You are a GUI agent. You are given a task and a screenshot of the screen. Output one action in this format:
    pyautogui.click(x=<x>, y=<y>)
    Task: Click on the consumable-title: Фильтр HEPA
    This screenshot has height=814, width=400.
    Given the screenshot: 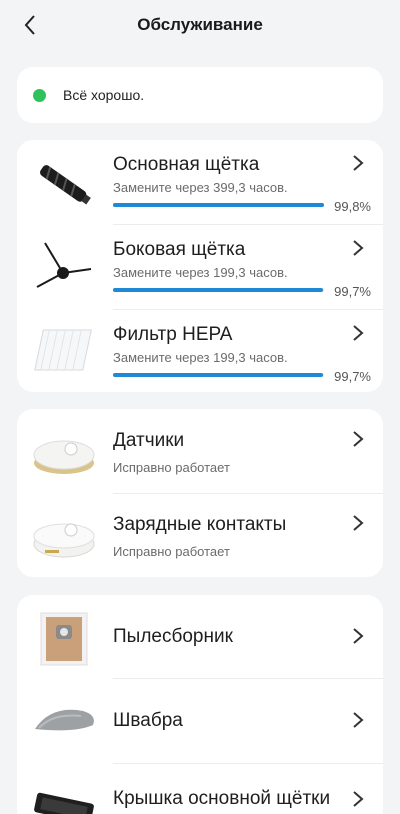 What is the action you would take?
    pyautogui.click(x=173, y=334)
    